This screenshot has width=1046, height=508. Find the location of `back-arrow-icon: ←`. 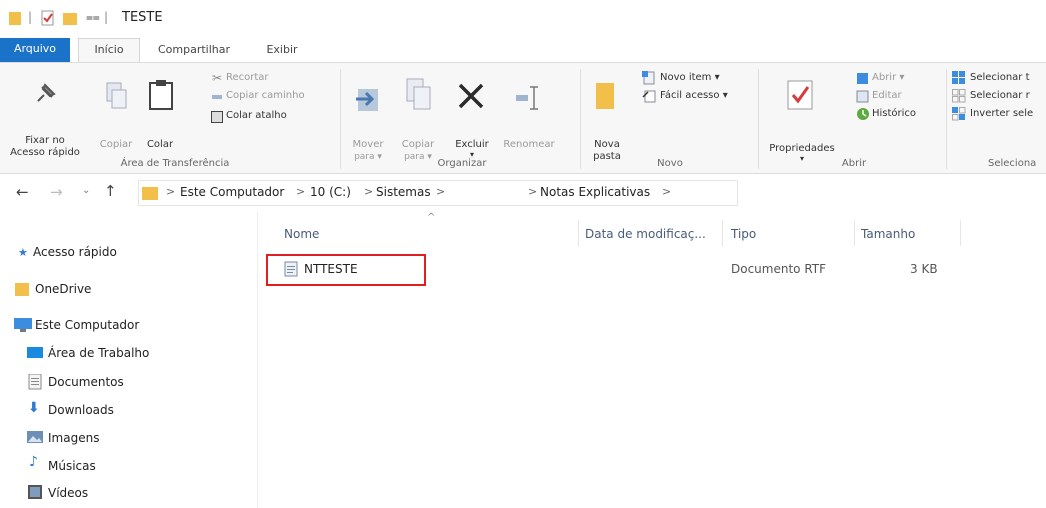

back-arrow-icon: ← is located at coordinates (22, 192).